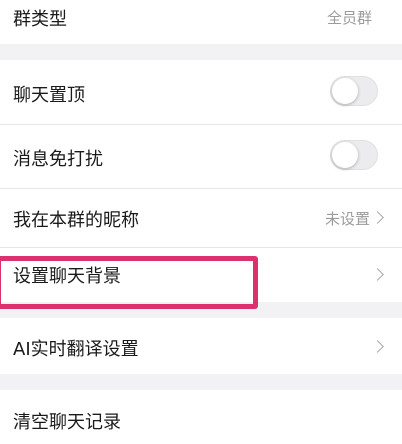 Image resolution: width=402 pixels, height=444 pixels. Describe the element at coordinates (347, 219) in the screenshot. I see `nickname-value: 未设置` at that location.